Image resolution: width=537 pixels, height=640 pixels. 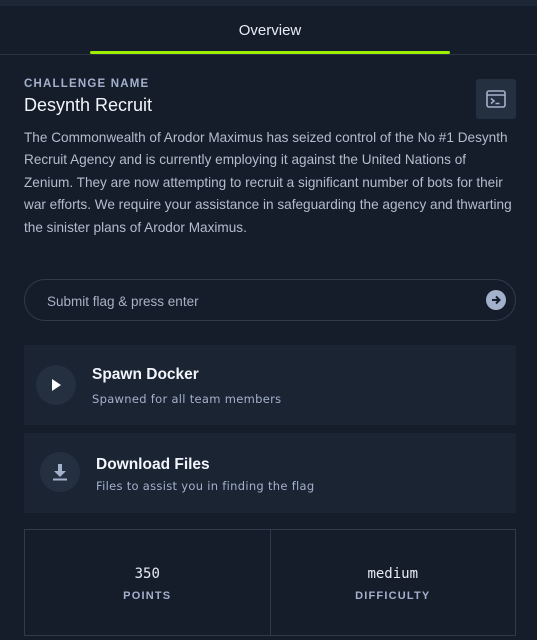 I want to click on play-icon, so click(x=56, y=385).